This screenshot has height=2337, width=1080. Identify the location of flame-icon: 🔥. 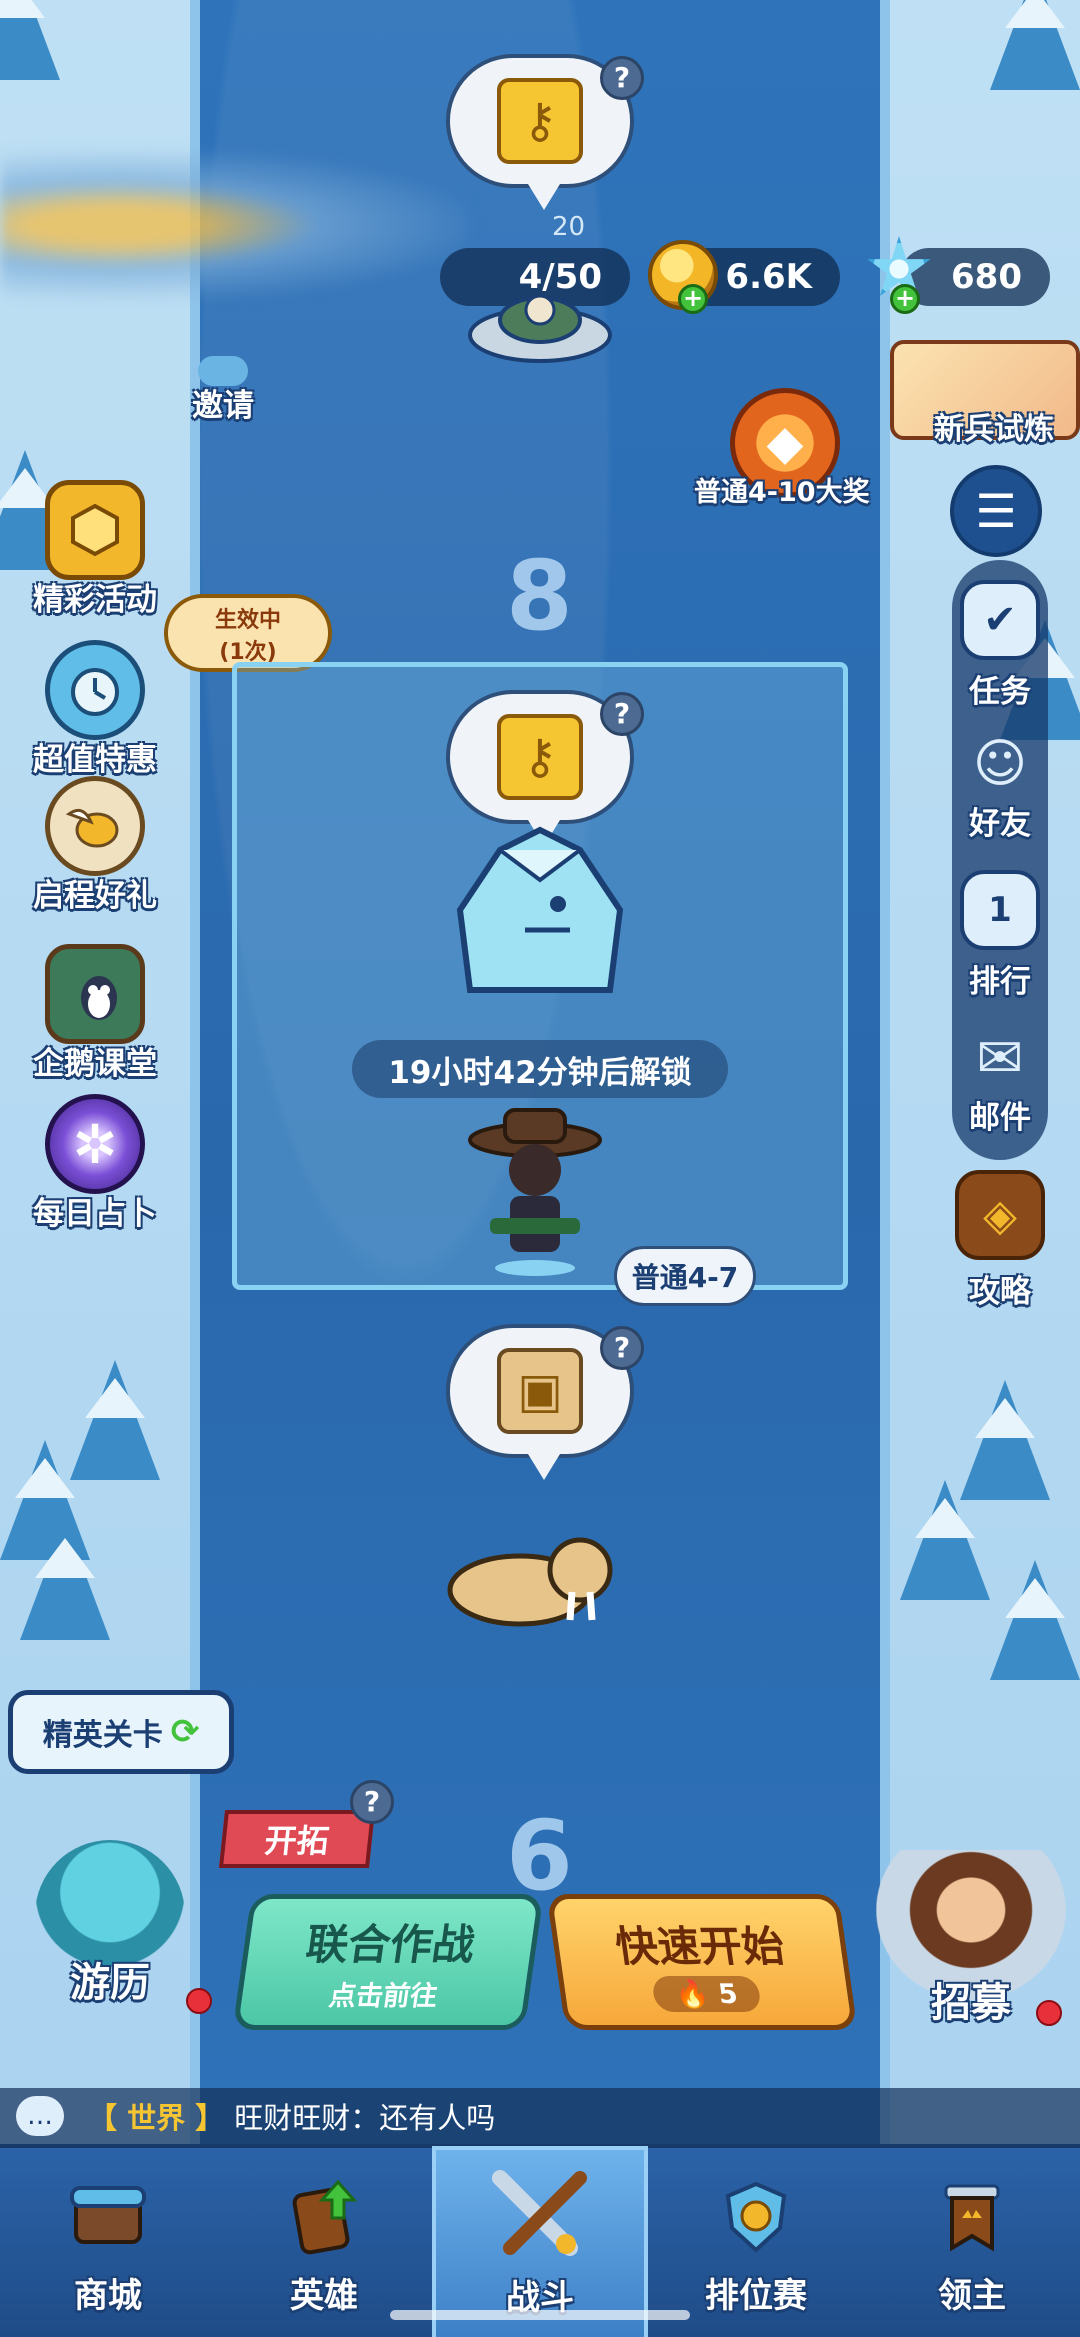
(692, 1994).